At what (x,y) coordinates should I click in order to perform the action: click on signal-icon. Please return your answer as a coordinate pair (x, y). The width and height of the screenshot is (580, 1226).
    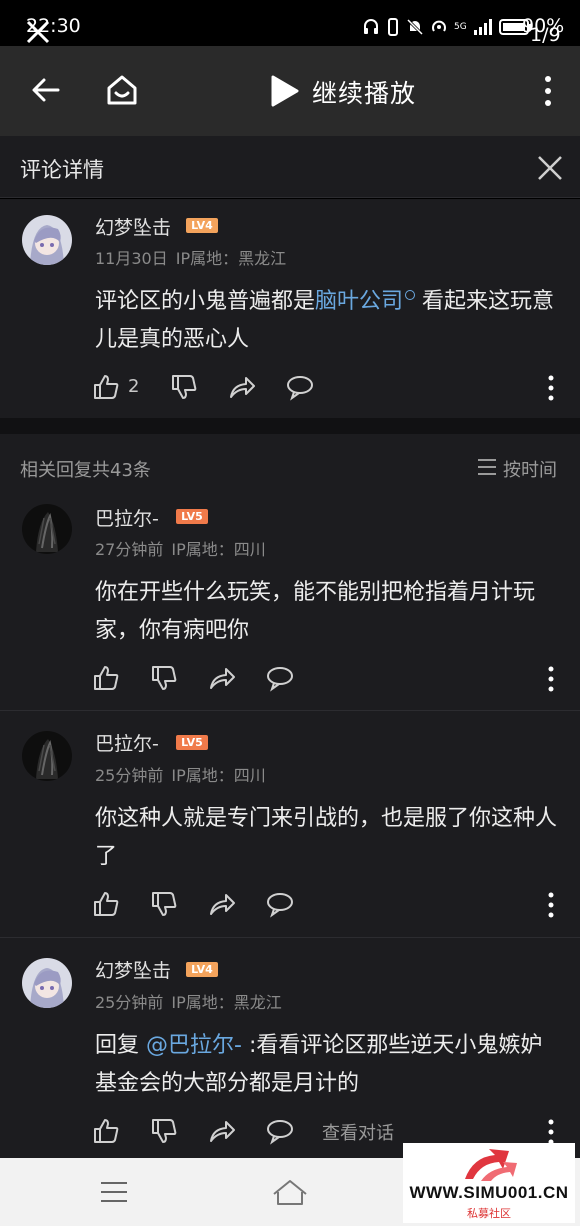
    Looking at the image, I should click on (482, 27).